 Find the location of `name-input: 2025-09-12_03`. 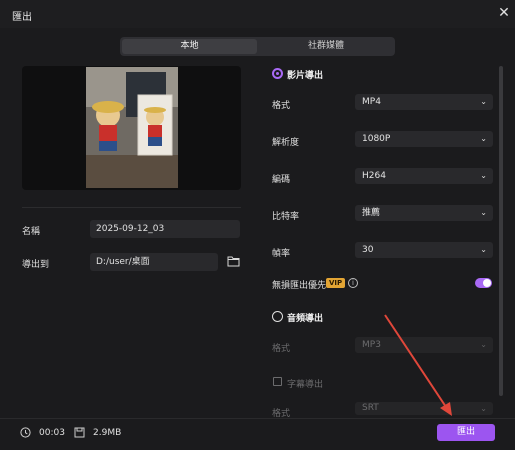

name-input: 2025-09-12_03 is located at coordinates (165, 229).